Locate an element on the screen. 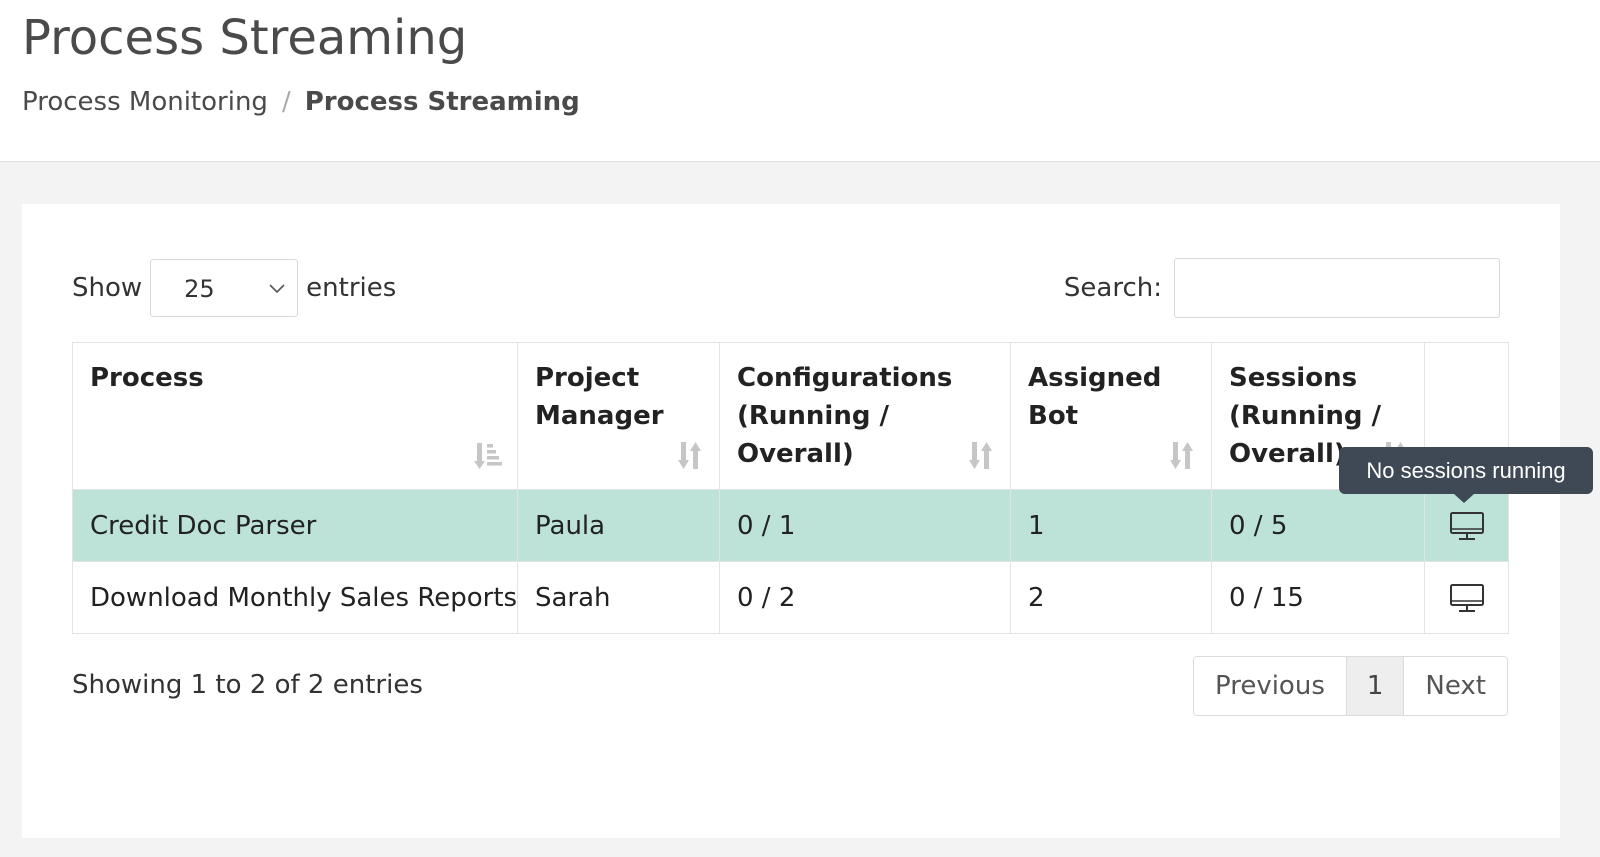  cell-actions is located at coordinates (1466, 597).